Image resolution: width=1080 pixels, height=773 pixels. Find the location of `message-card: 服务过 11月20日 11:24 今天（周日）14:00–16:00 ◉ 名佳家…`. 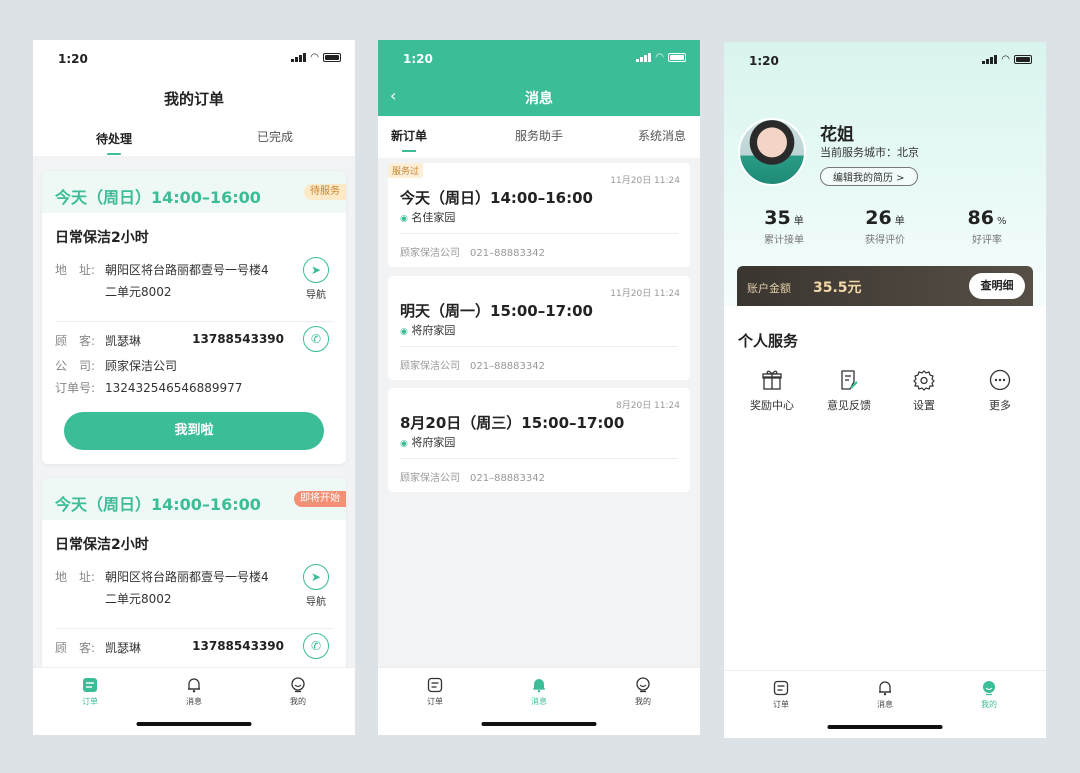

message-card: 服务过 11月20日 11:24 今天（周日）14:00–16:00 ◉ 名佳家… is located at coordinates (539, 215).